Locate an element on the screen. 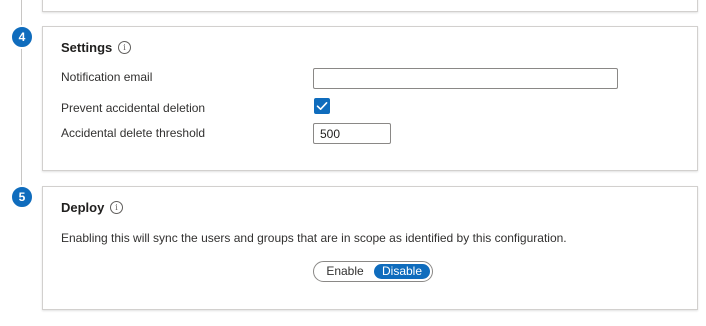  notification-email-label: Notification email is located at coordinates (107, 77).